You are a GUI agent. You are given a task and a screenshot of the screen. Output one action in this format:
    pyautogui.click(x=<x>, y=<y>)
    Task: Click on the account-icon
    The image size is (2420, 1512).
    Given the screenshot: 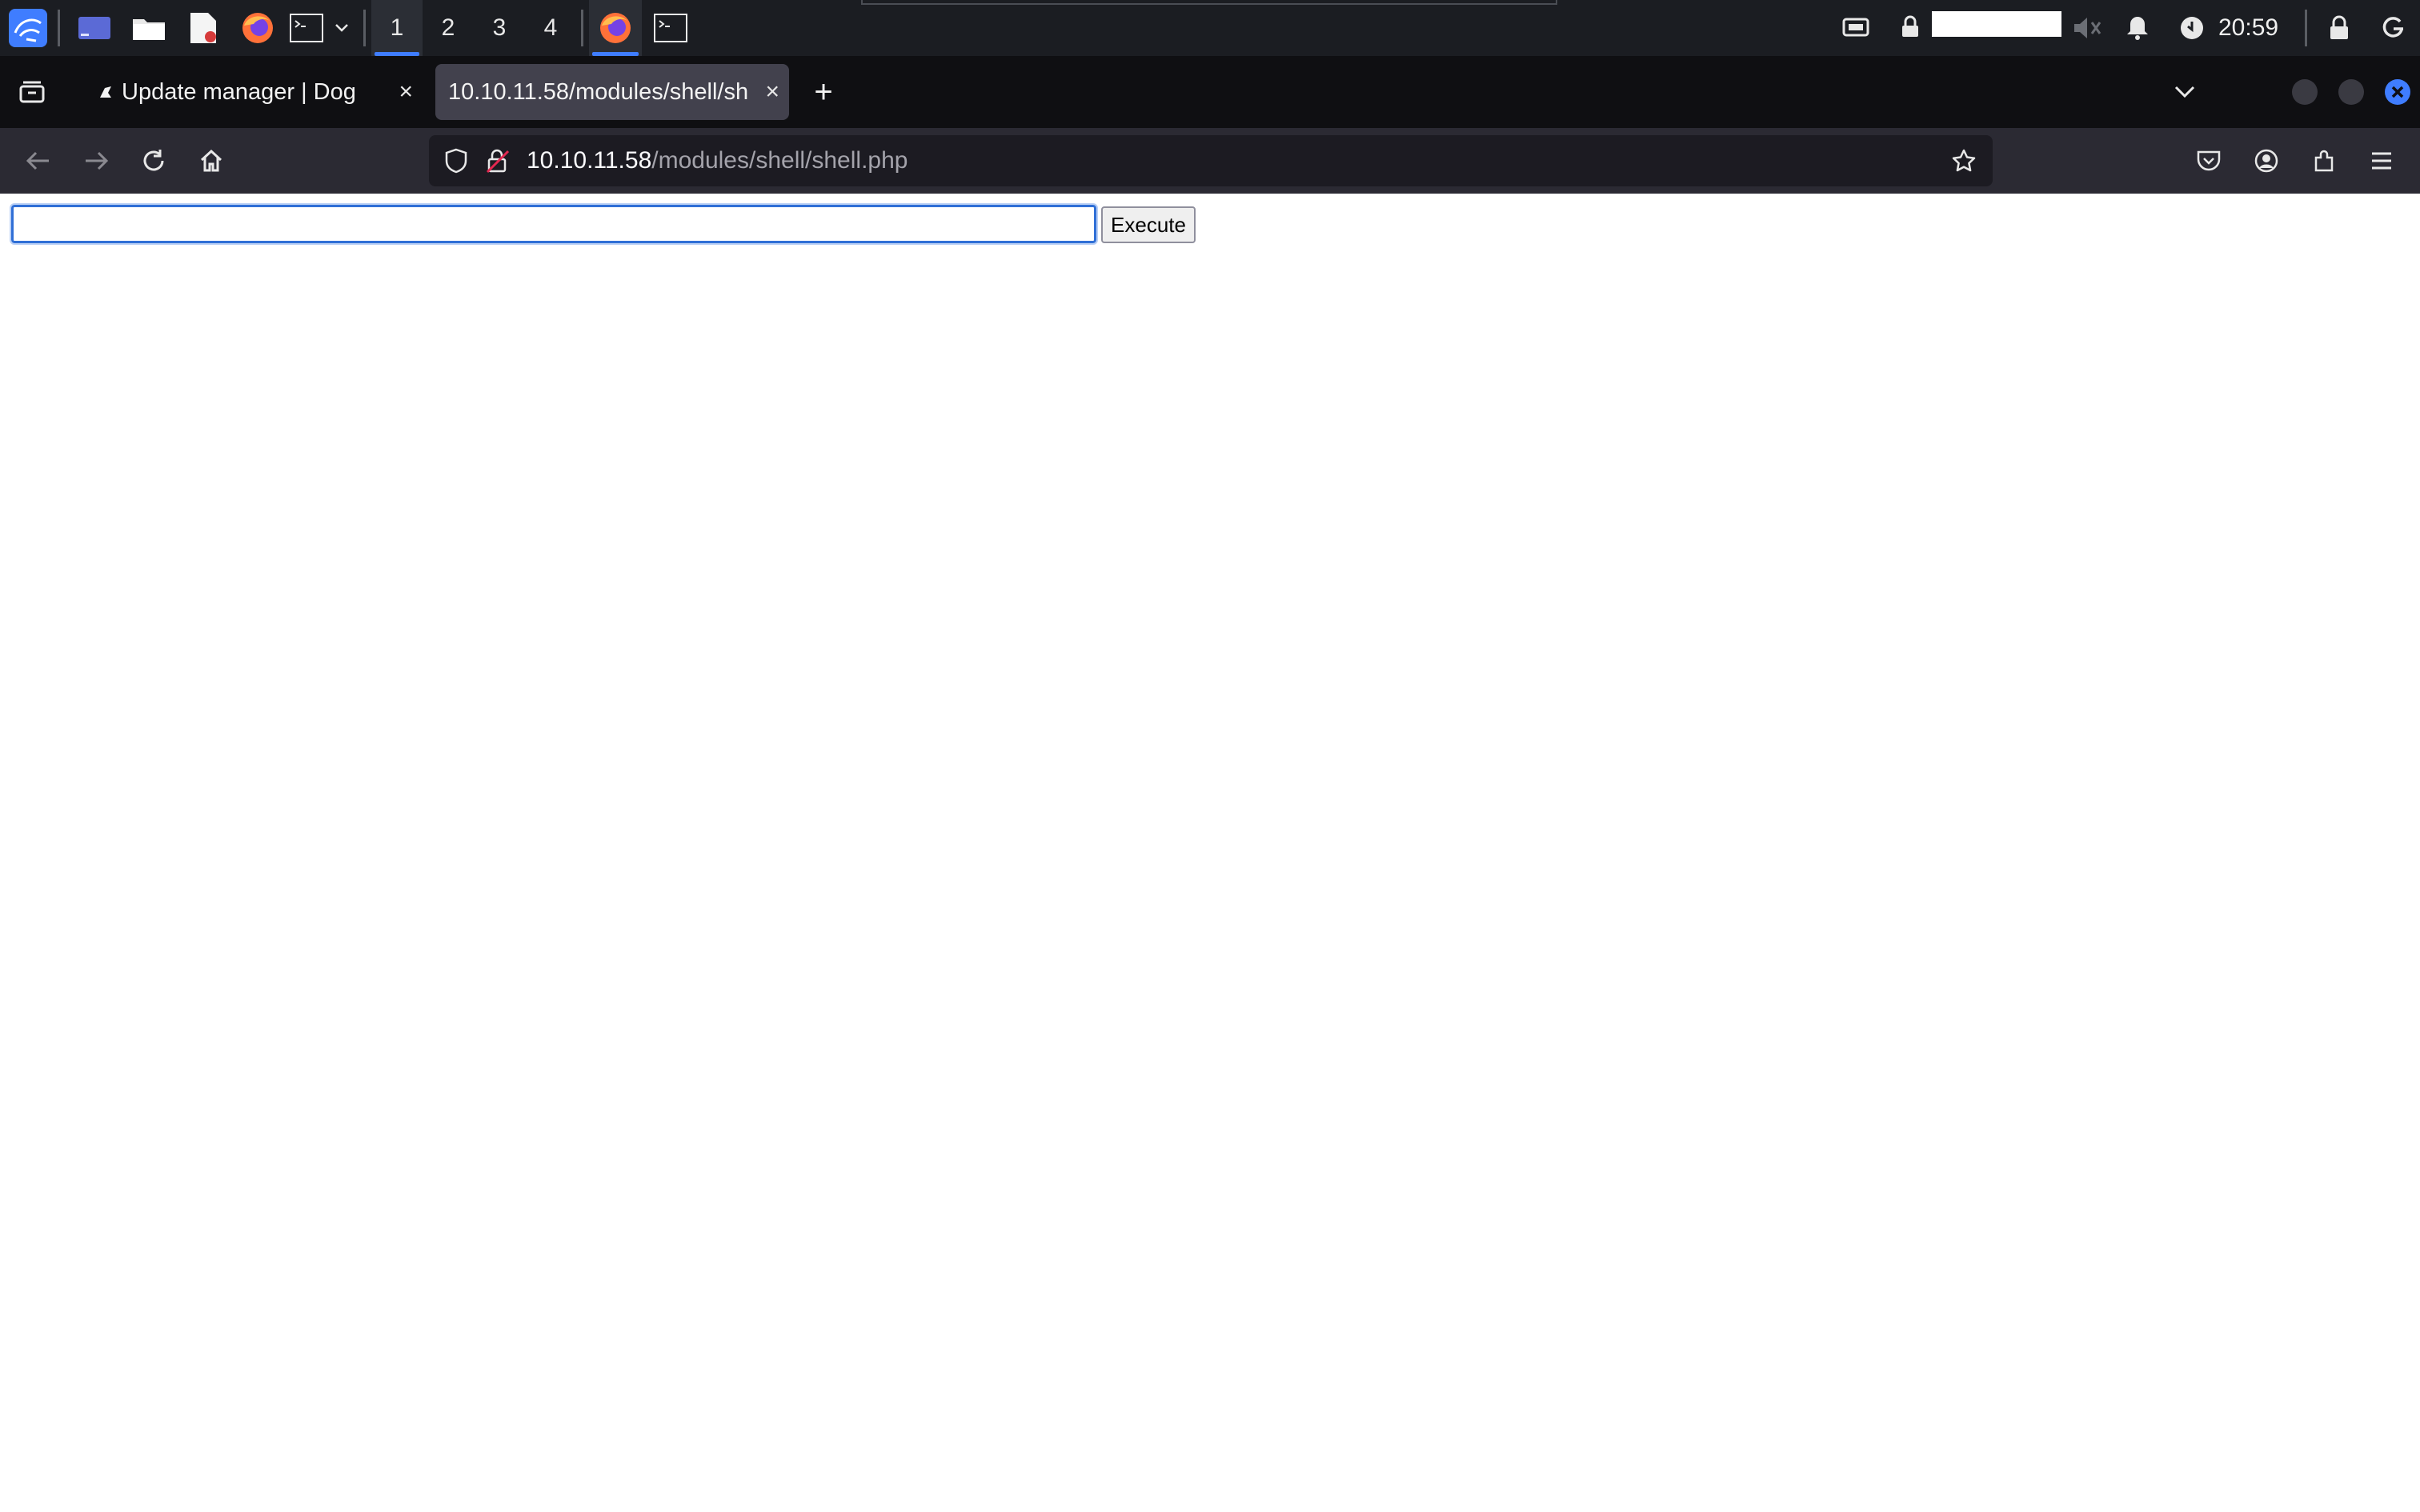 What is the action you would take?
    pyautogui.click(x=2266, y=161)
    